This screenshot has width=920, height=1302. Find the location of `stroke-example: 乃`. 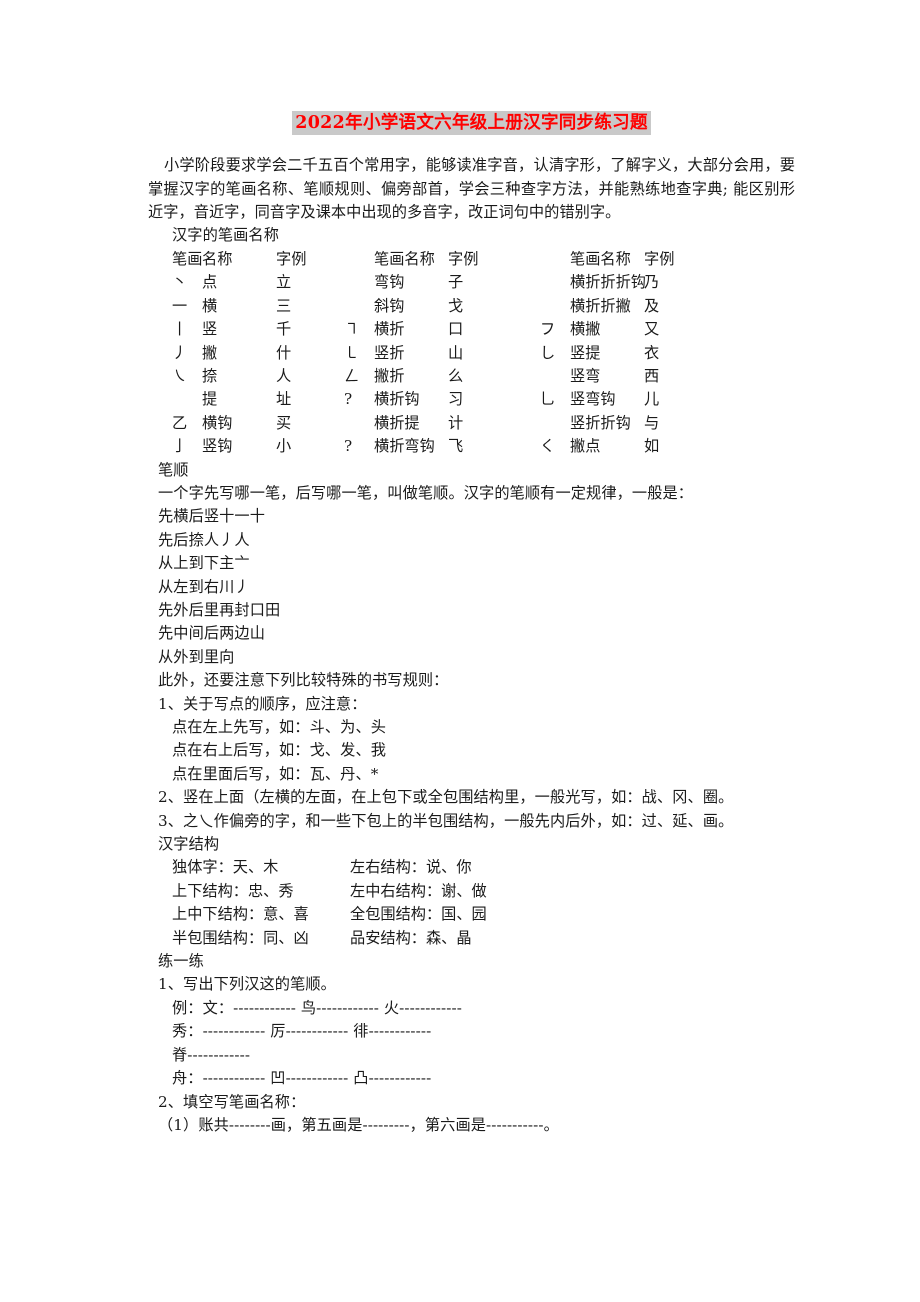

stroke-example: 乃 is located at coordinates (652, 282).